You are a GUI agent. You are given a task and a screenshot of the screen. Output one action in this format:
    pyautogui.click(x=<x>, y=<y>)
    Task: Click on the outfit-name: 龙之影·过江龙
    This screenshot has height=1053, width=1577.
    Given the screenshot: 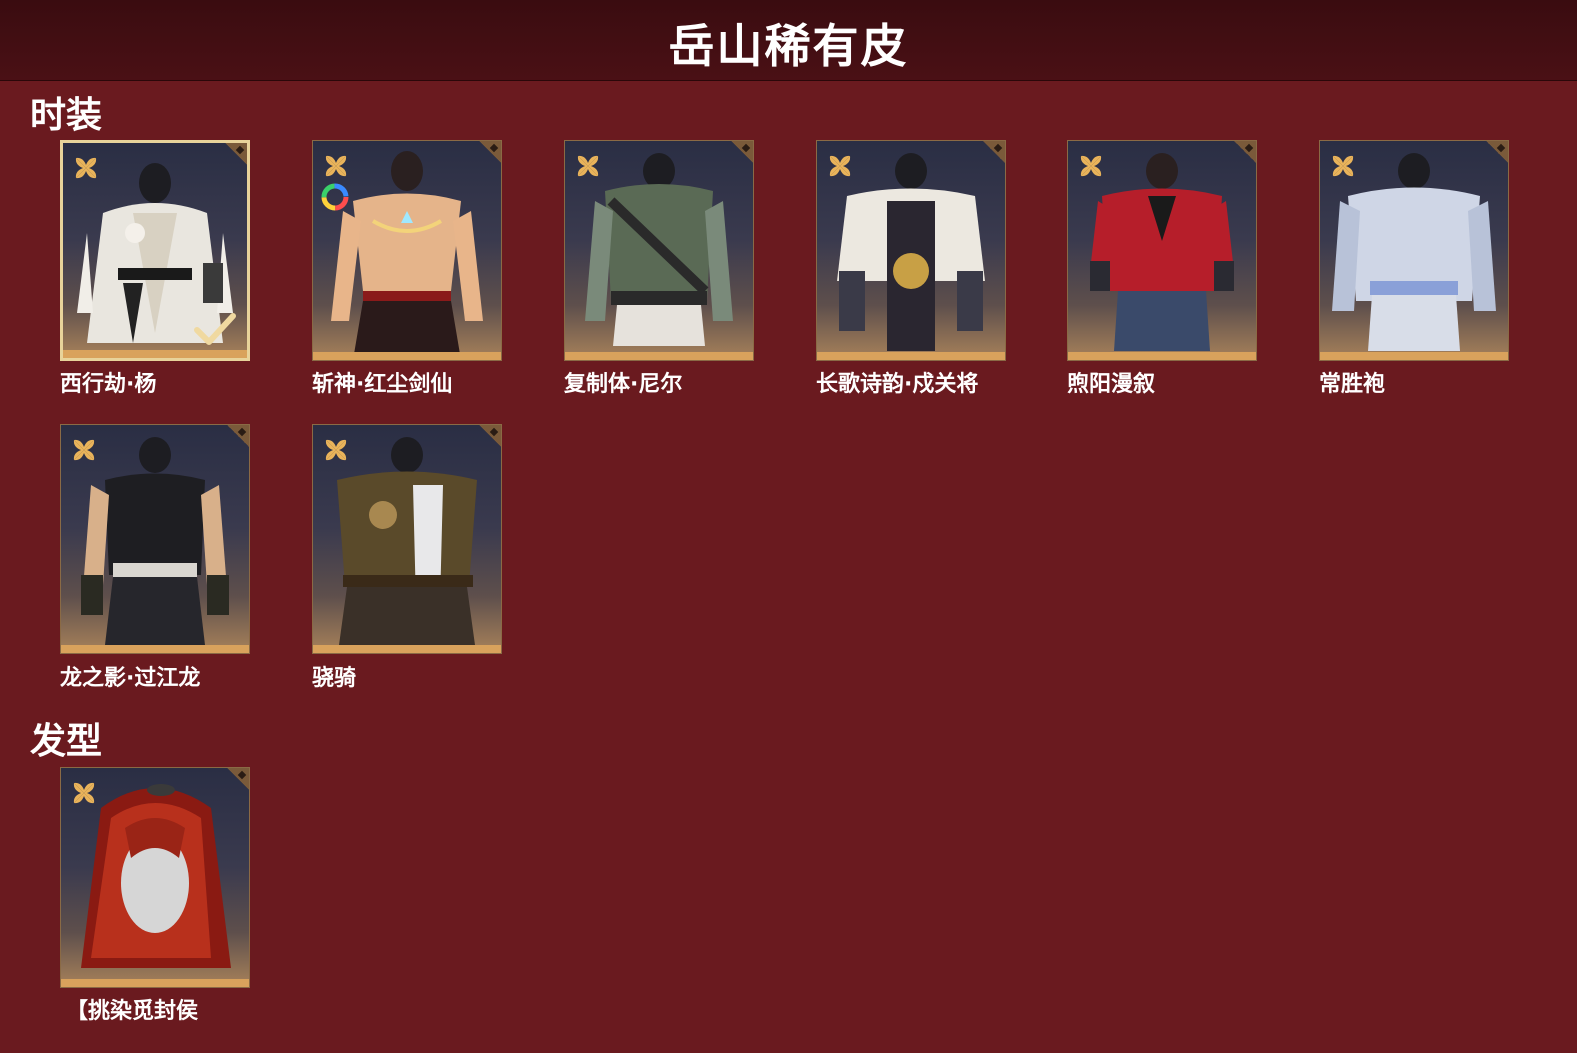 What is the action you would take?
    pyautogui.click(x=130, y=678)
    